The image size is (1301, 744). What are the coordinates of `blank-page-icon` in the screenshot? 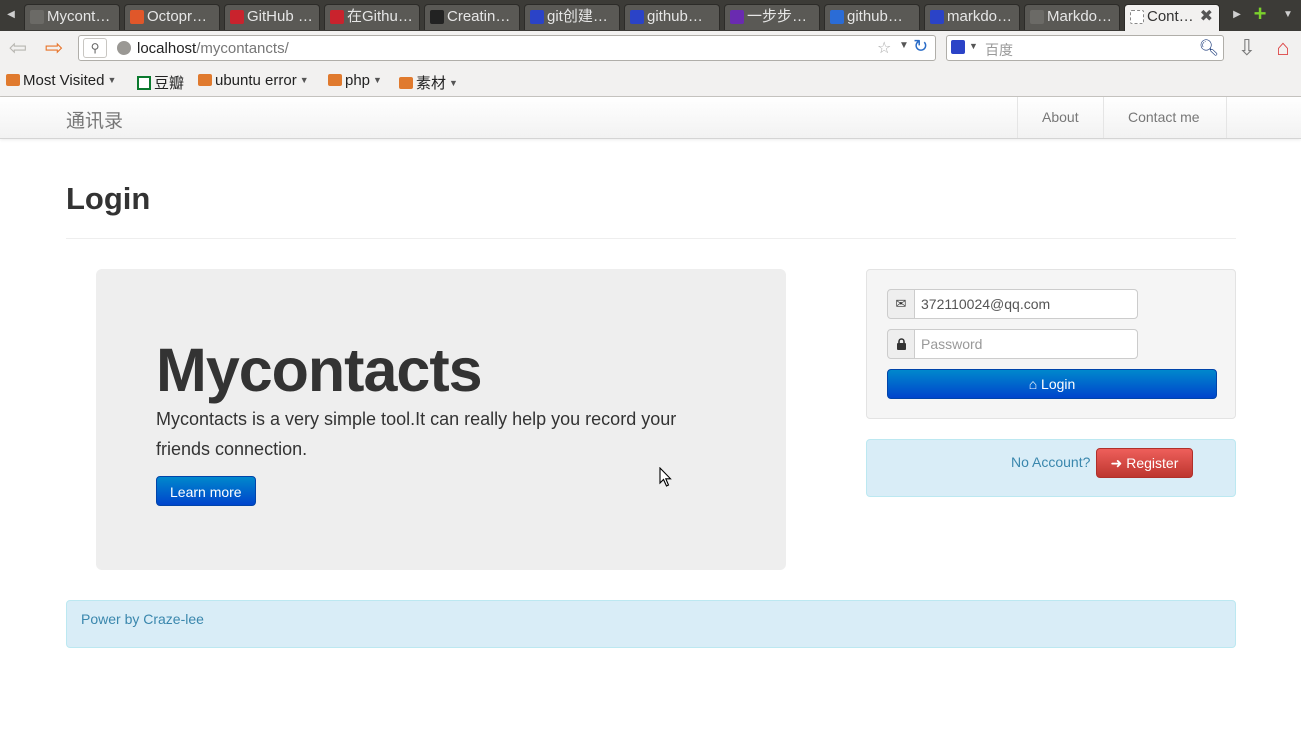 It's located at (1137, 17).